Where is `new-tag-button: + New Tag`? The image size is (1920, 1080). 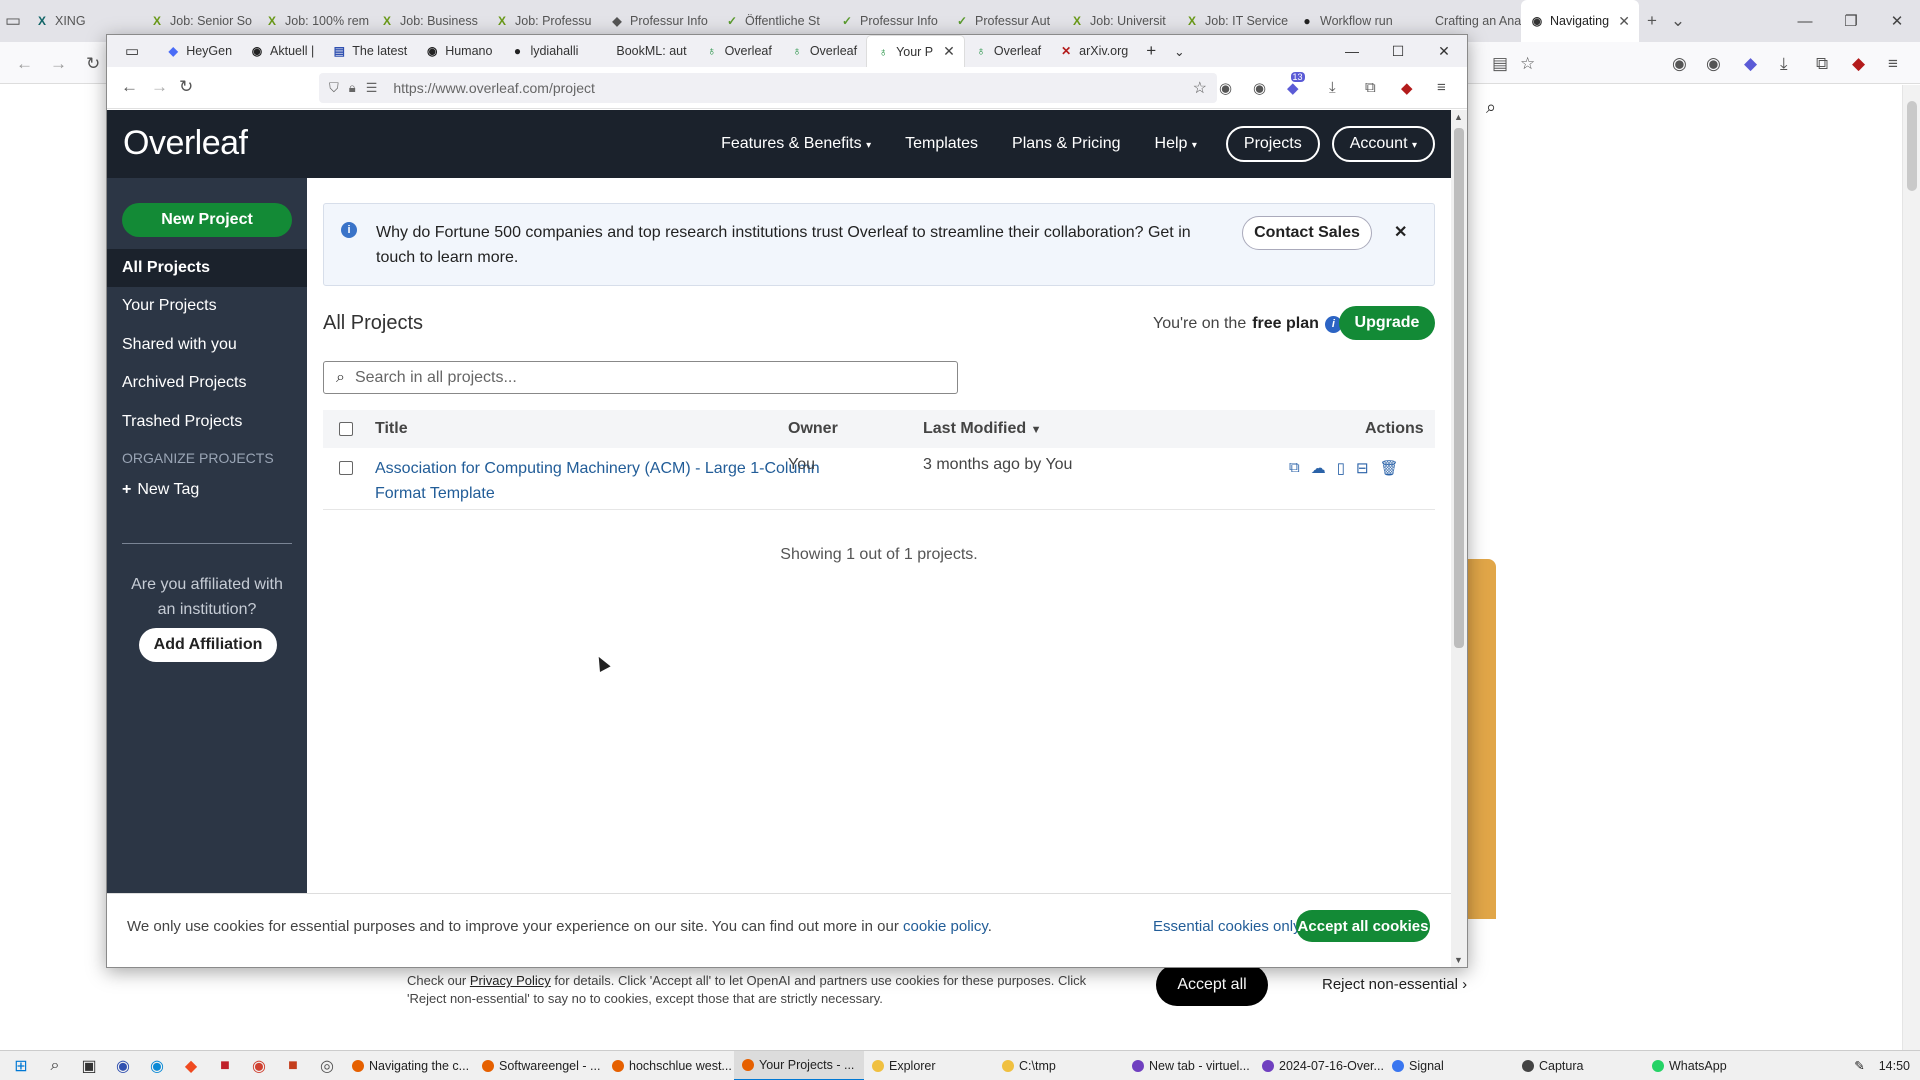 new-tag-button: + New Tag is located at coordinates (160, 490).